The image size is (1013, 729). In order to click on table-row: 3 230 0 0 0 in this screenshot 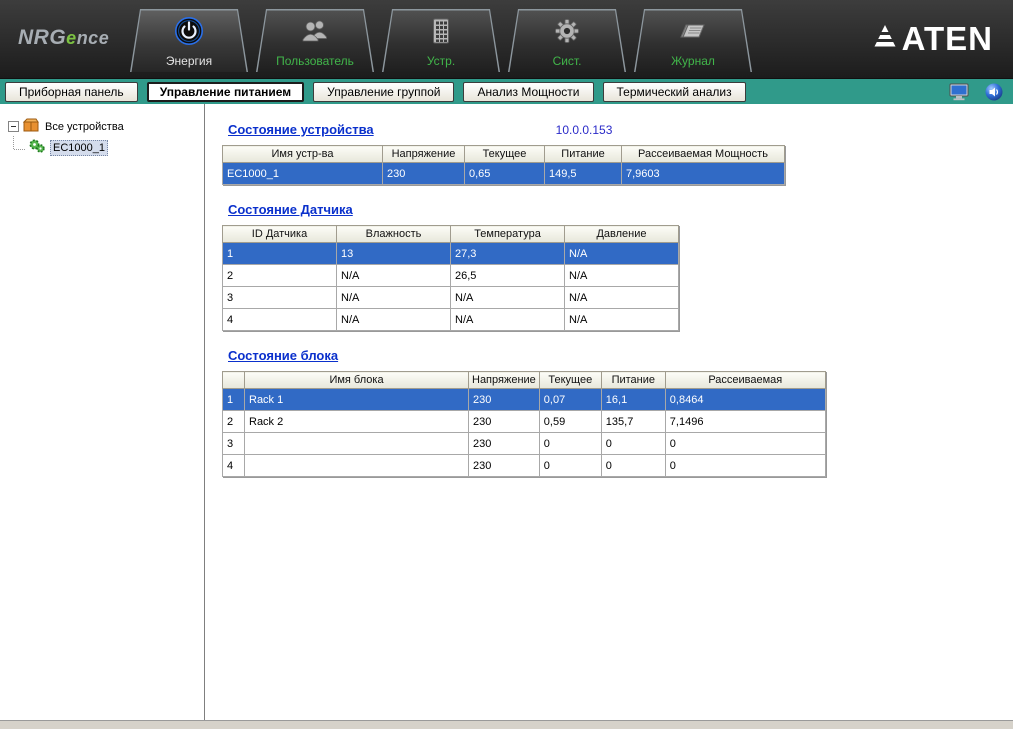, I will do `click(524, 443)`.